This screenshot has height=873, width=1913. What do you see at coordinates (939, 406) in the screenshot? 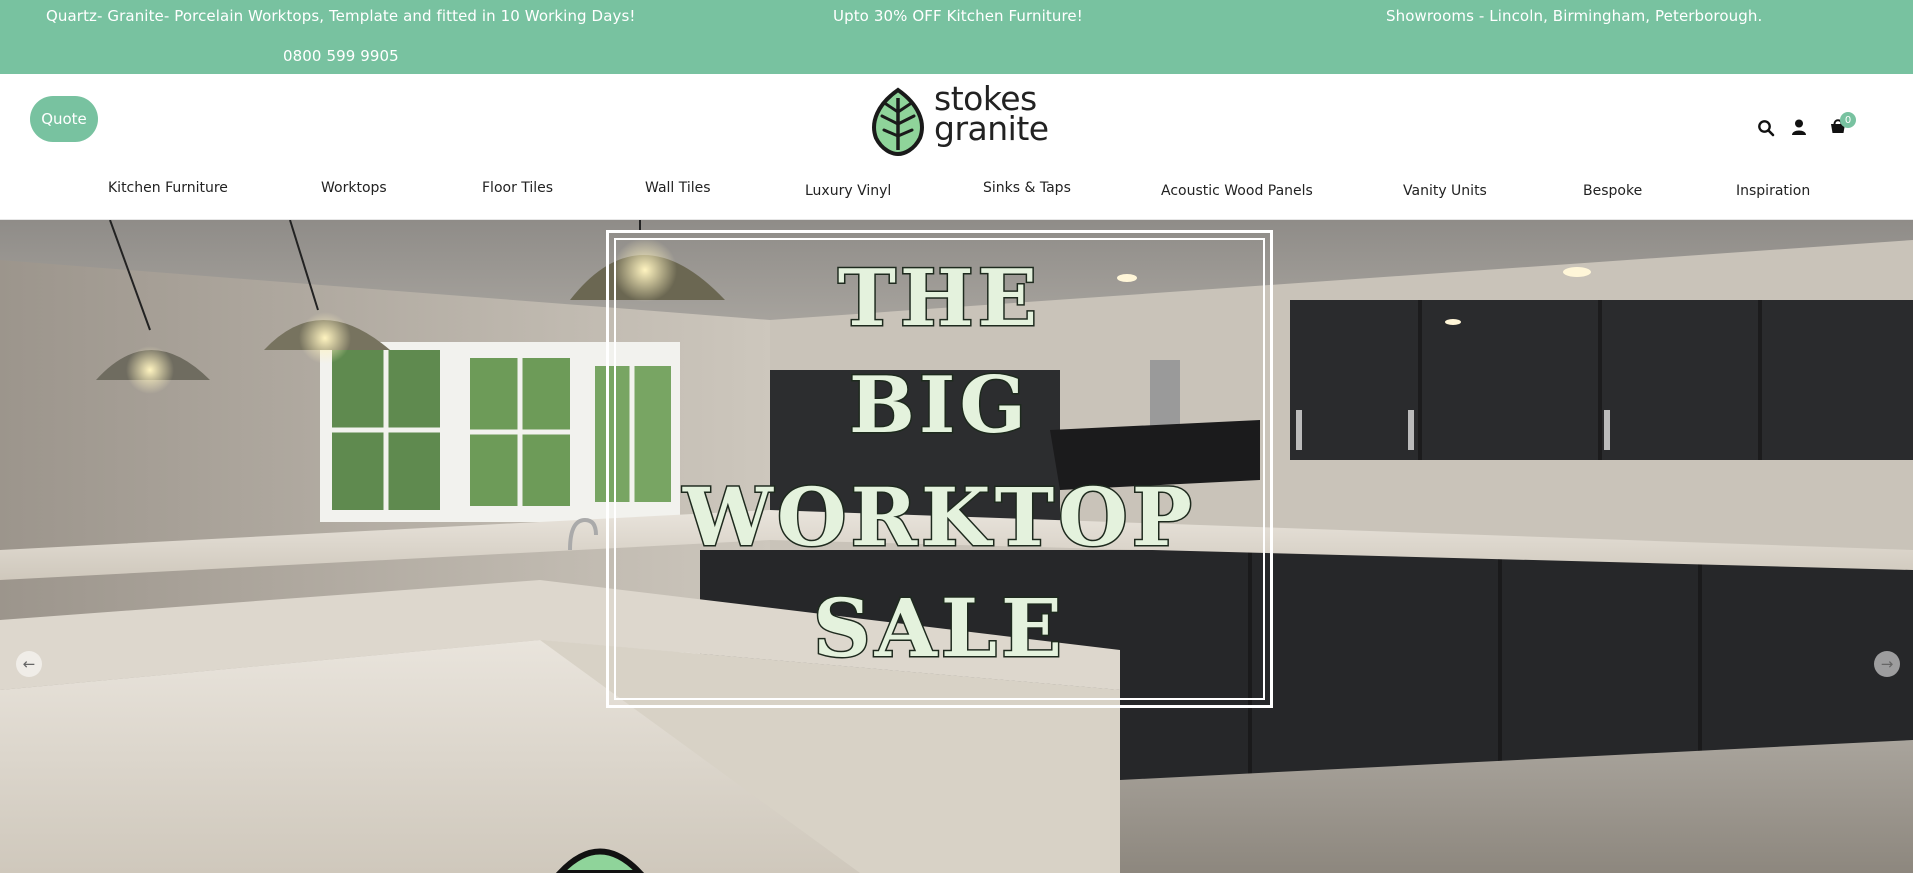
I see `sale-heading-big: BIG` at bounding box center [939, 406].